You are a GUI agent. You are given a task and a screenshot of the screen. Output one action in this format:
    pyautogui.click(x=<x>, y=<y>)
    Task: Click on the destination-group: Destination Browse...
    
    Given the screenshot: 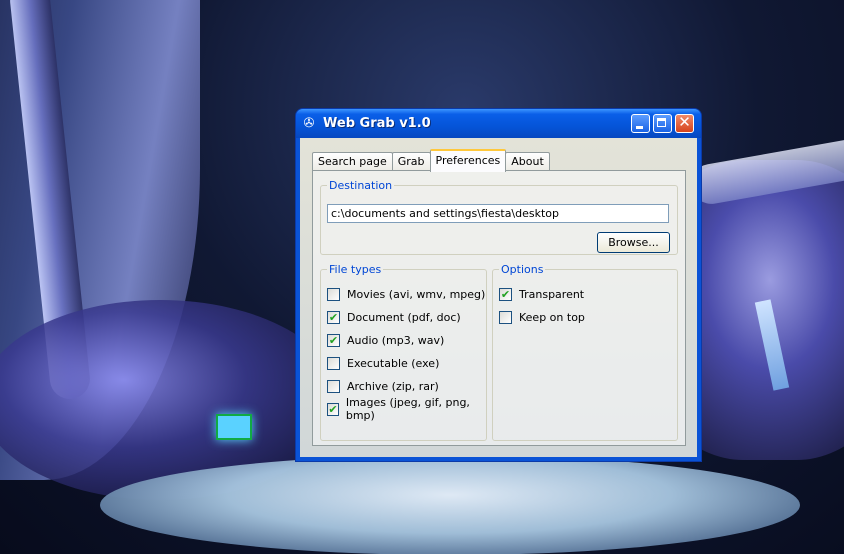 What is the action you would take?
    pyautogui.click(x=499, y=217)
    